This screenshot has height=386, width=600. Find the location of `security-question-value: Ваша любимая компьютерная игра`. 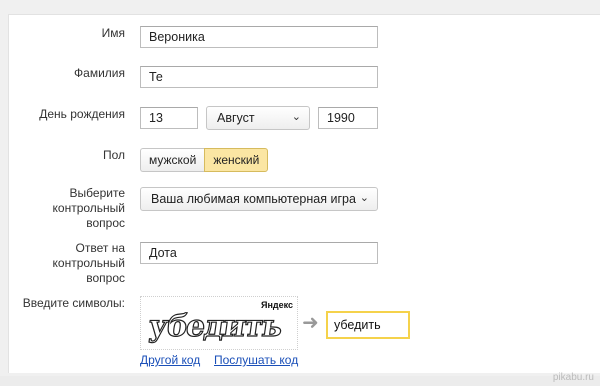

security-question-value: Ваша любимая компьютерная игра is located at coordinates (253, 199).